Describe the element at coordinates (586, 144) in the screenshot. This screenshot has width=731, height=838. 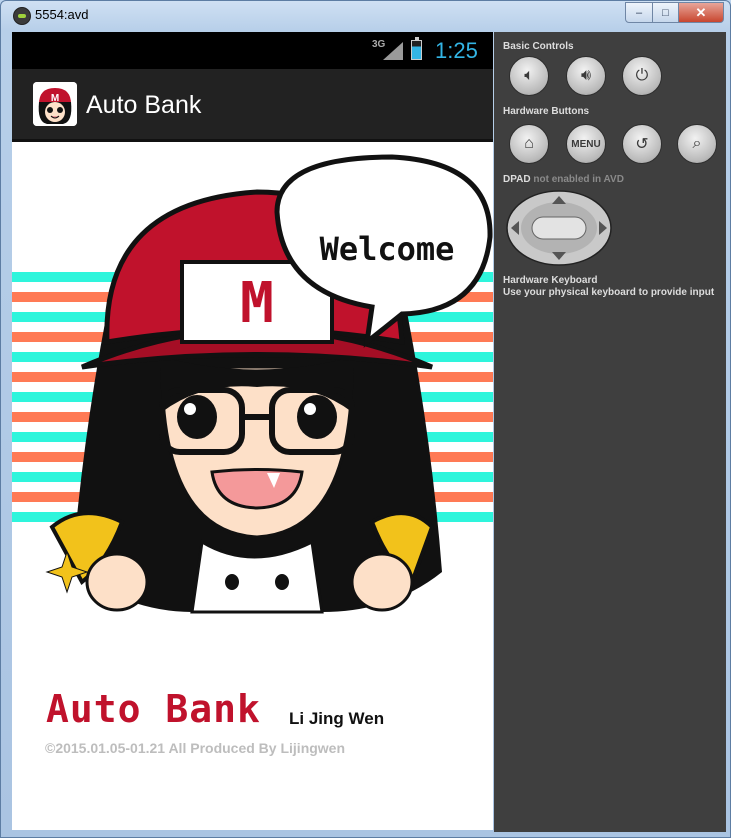
I see `menu-button: MENU` at that location.